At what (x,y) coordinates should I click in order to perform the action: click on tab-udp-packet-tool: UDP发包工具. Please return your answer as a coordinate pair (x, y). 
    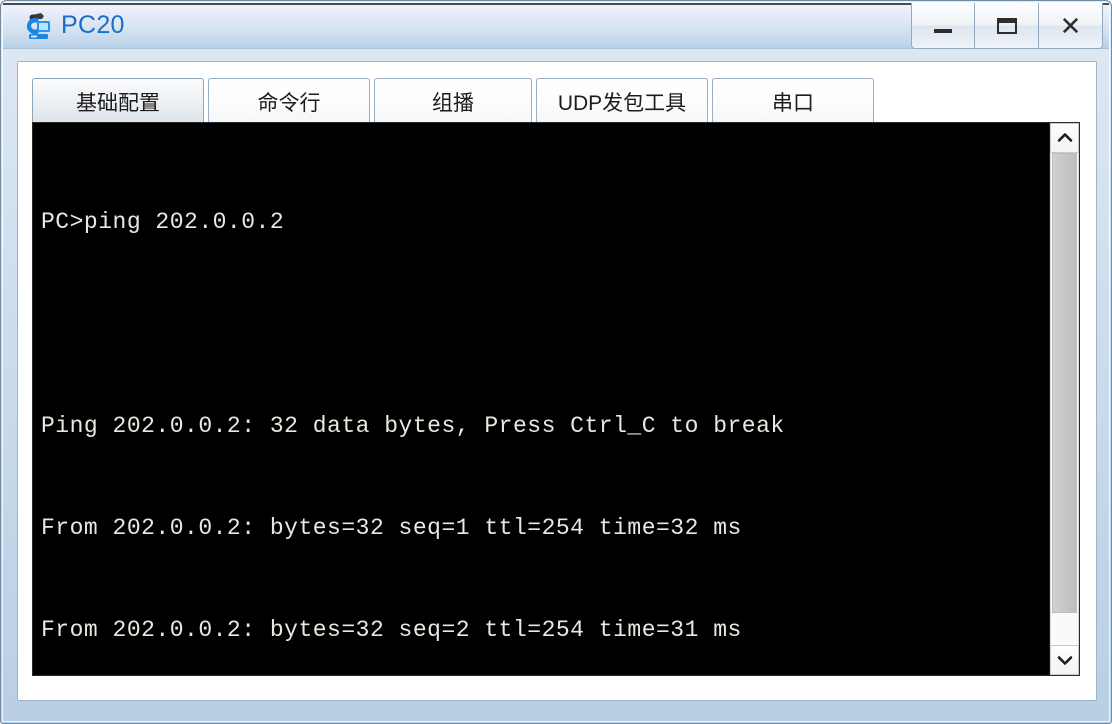
    Looking at the image, I should click on (622, 101).